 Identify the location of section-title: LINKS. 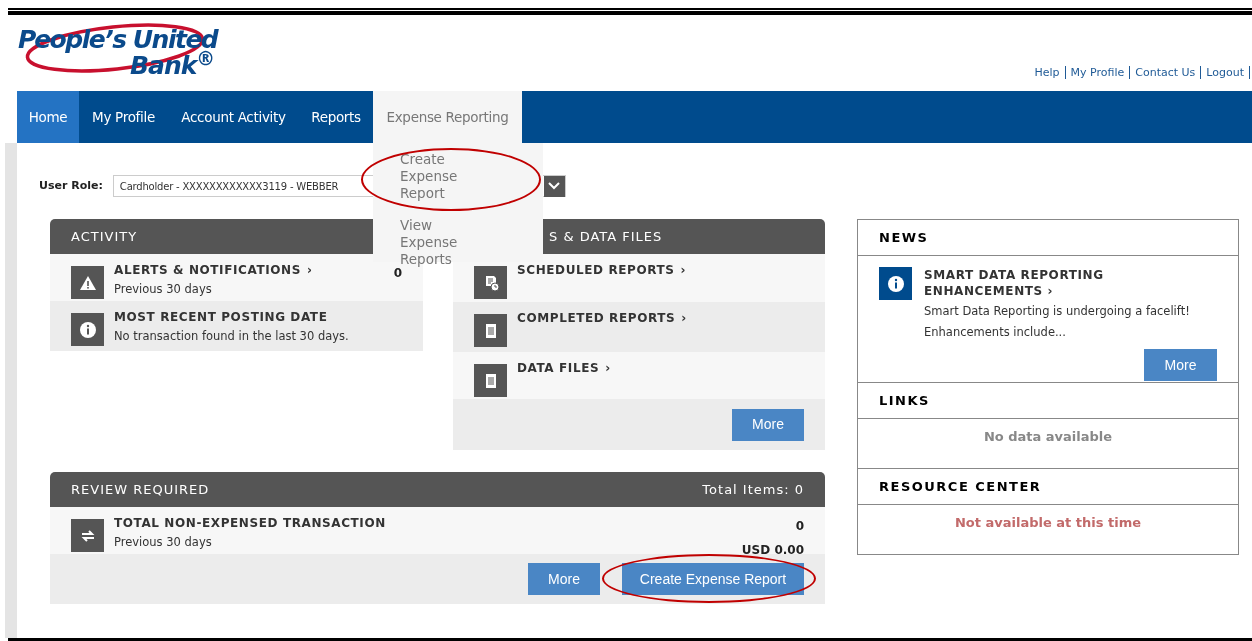
(904, 400).